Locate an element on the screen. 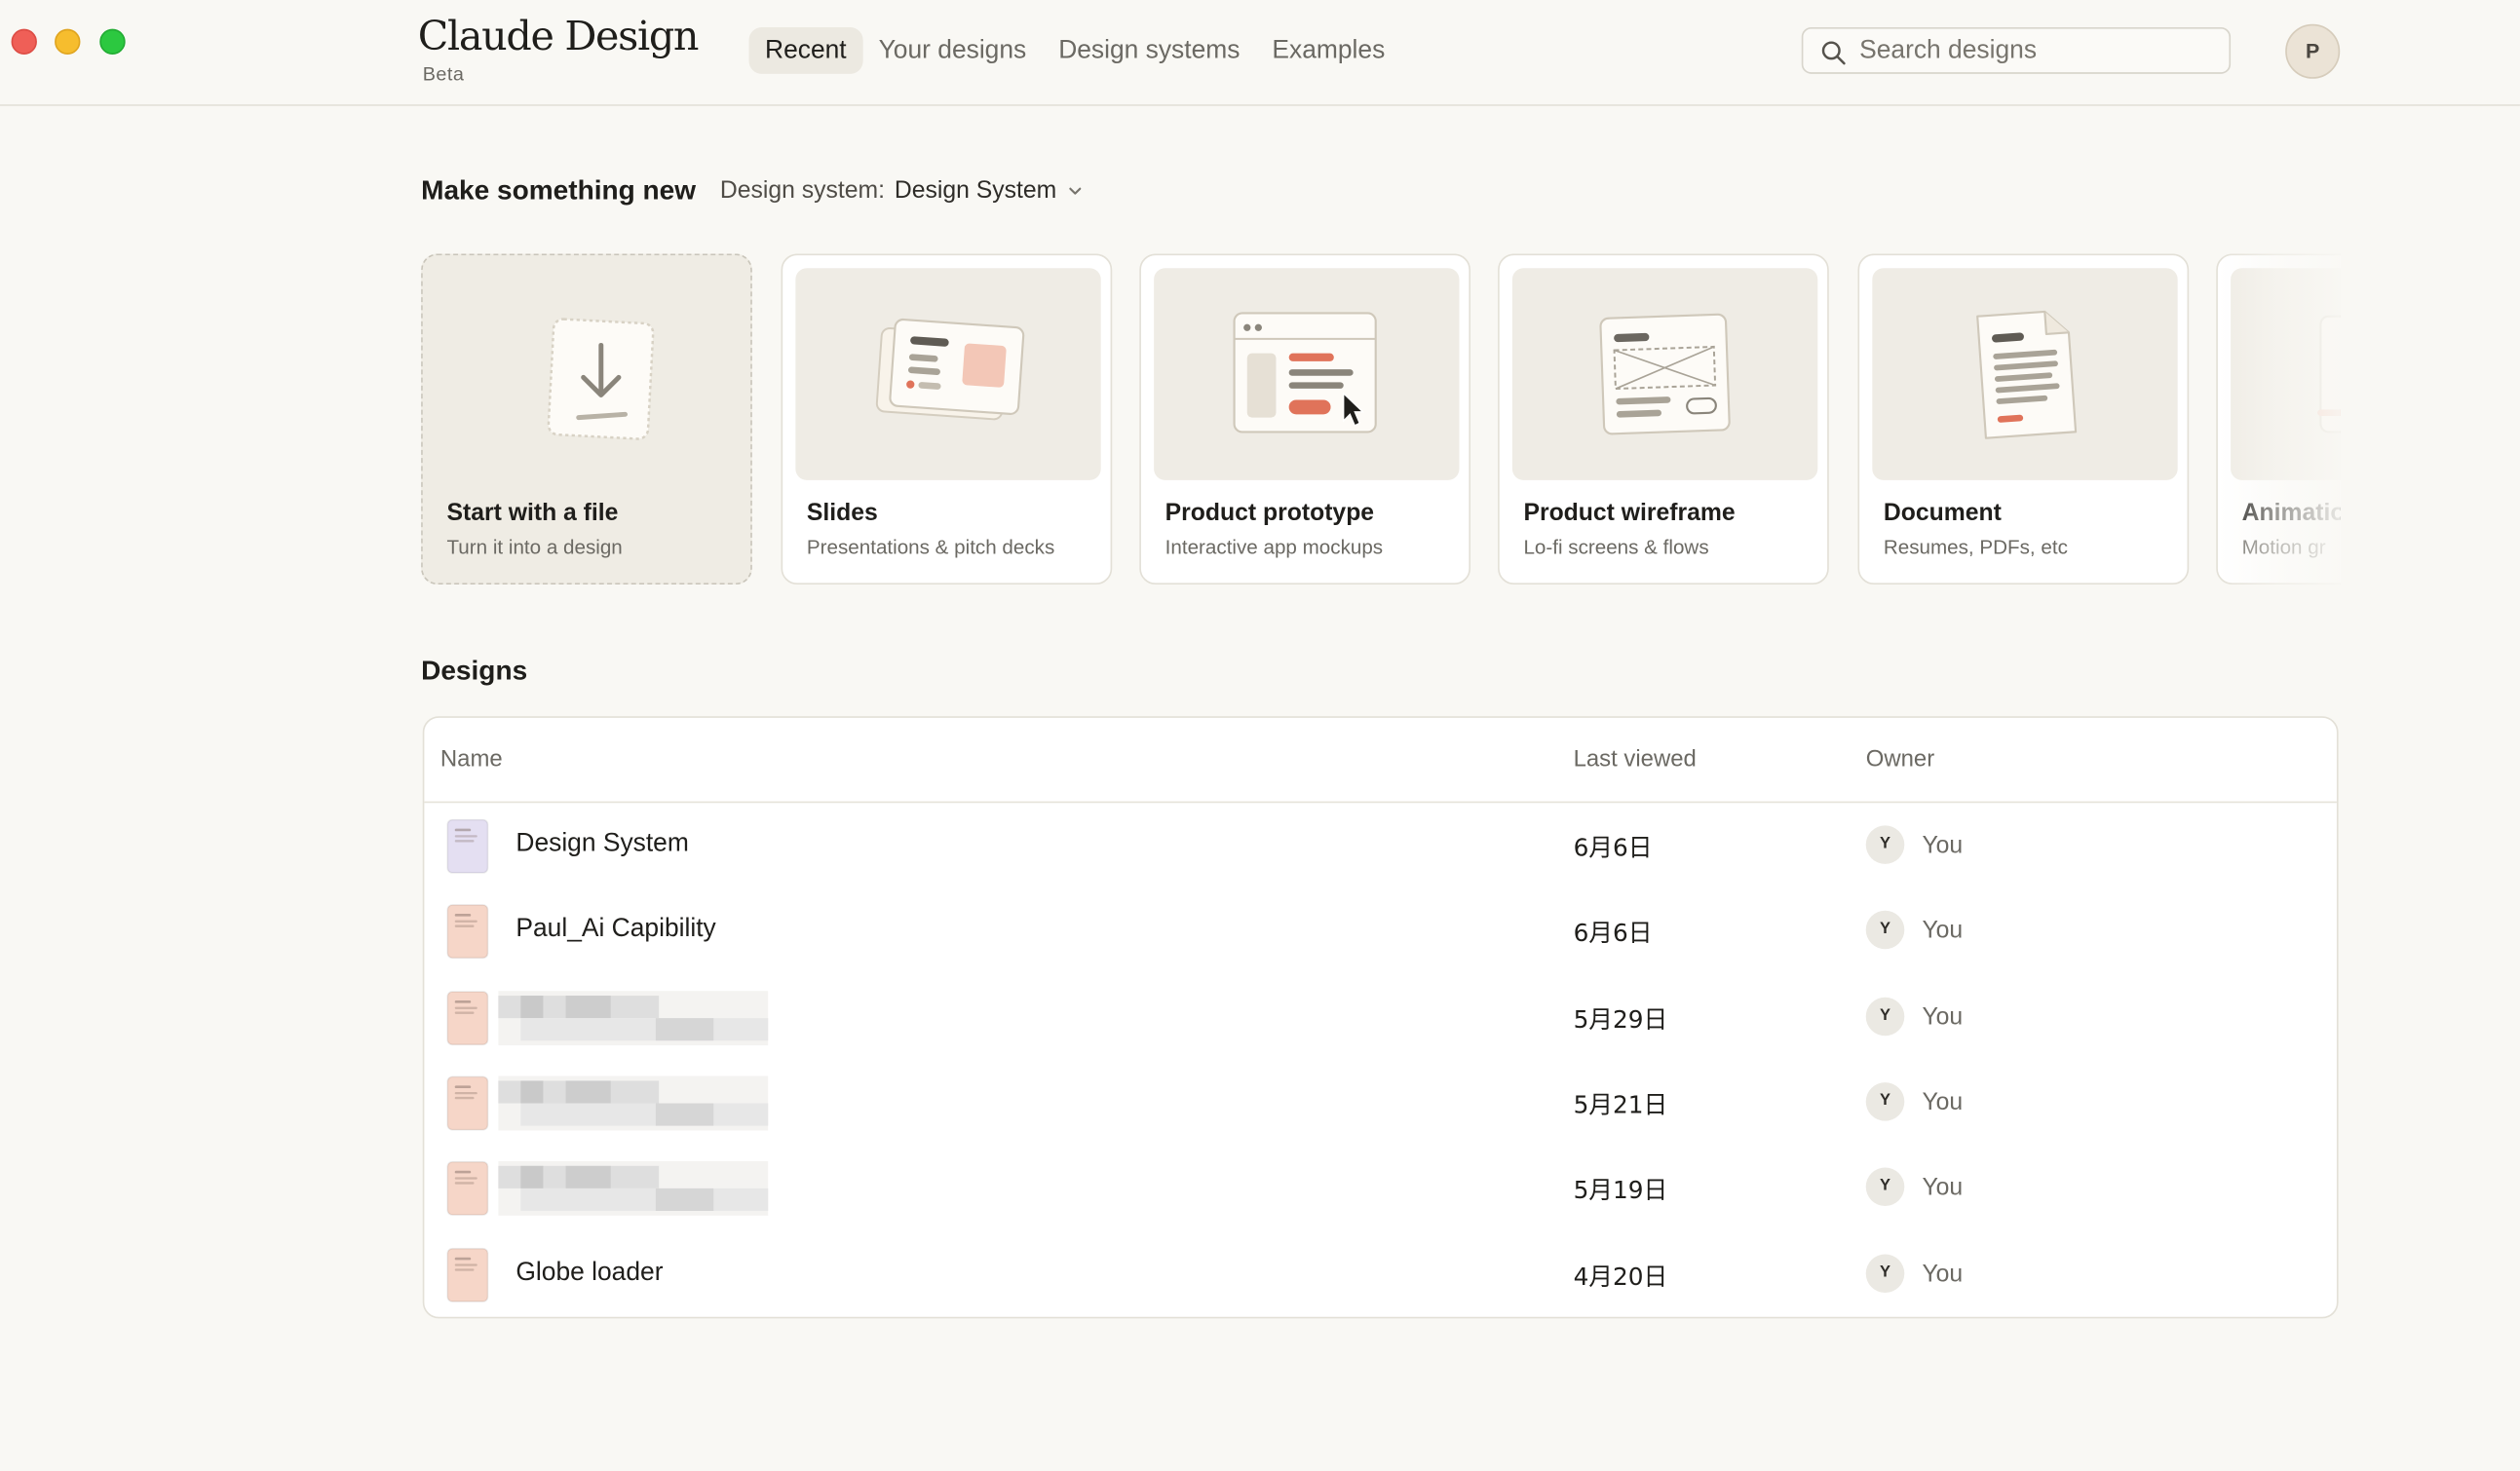  table-row: Globe loader 4月20日 Y You is located at coordinates (1380, 1274).